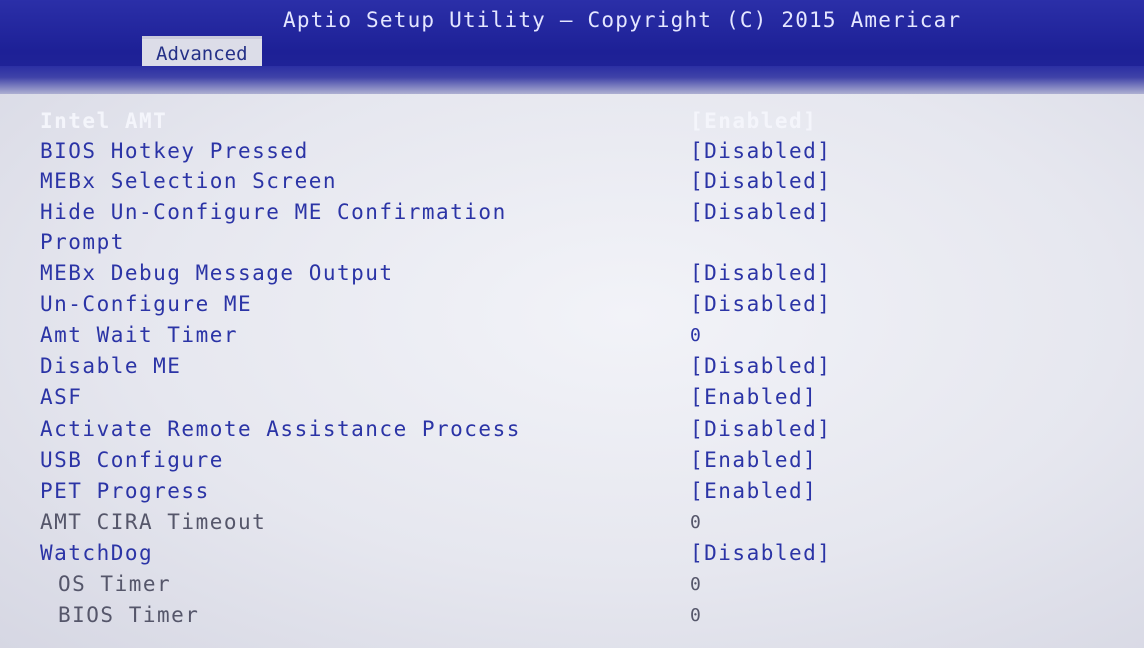 The height and width of the screenshot is (648, 1144). I want to click on setting-label: Activate Remote Assistance Process, so click(280, 429).